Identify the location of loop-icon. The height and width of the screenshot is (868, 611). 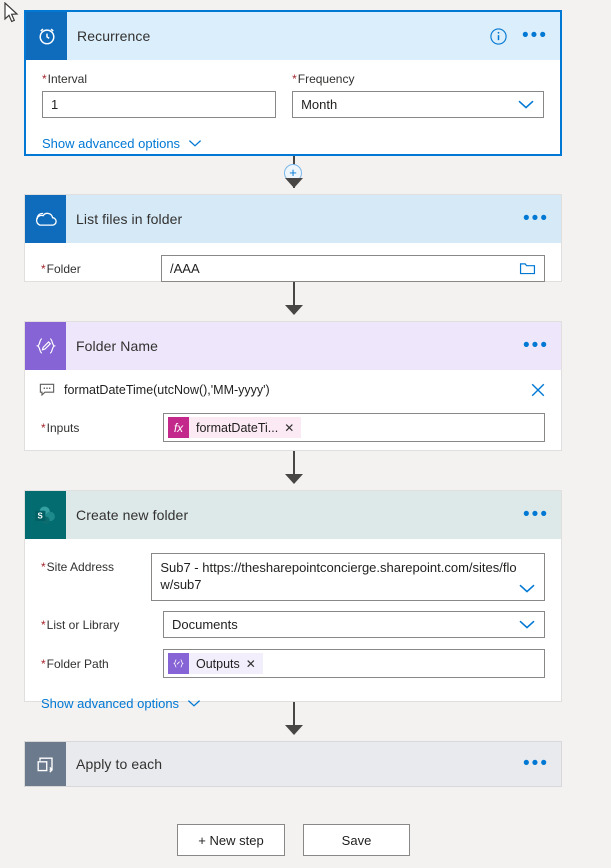
(45, 764).